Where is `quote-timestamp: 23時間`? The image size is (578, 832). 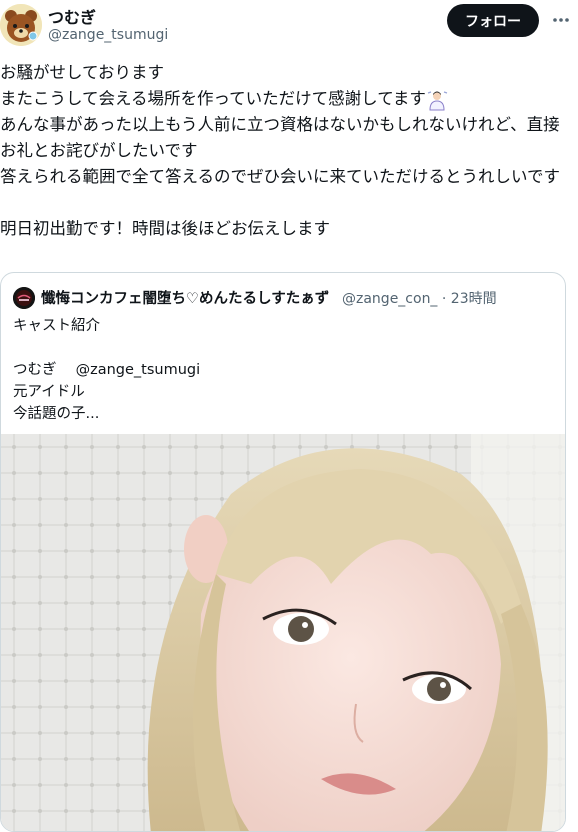 quote-timestamp: 23時間 is located at coordinates (474, 299).